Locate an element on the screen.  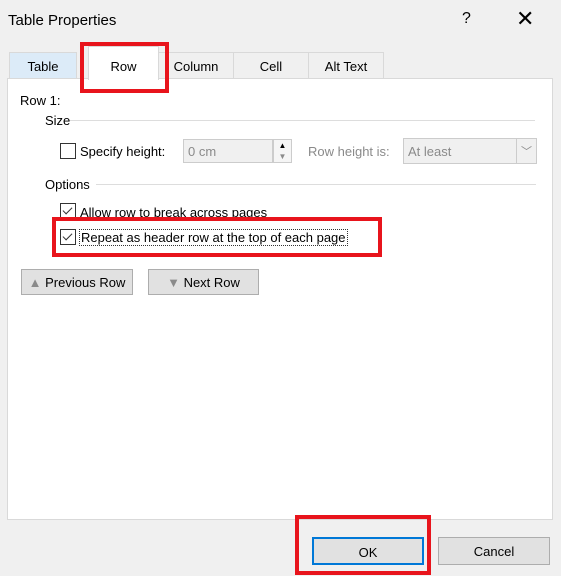
specify-height-checkbox is located at coordinates (68, 151).